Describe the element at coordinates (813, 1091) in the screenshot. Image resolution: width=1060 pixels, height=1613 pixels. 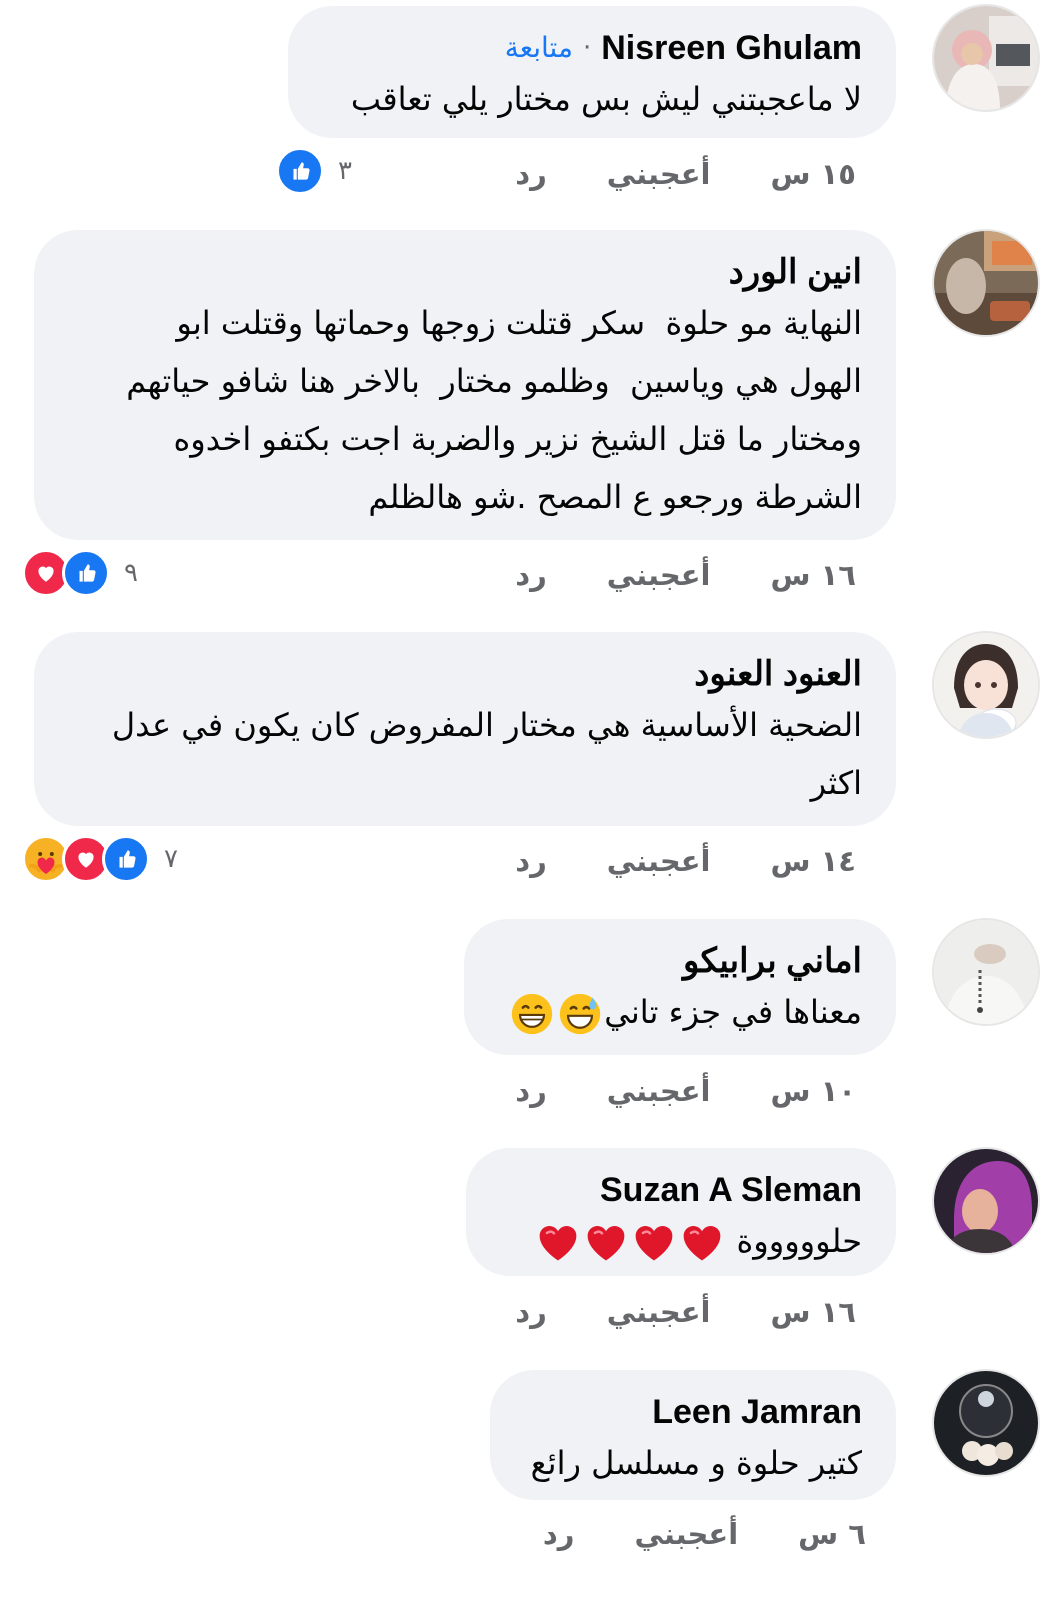
I see `comment-time: ١٠ س` at that location.